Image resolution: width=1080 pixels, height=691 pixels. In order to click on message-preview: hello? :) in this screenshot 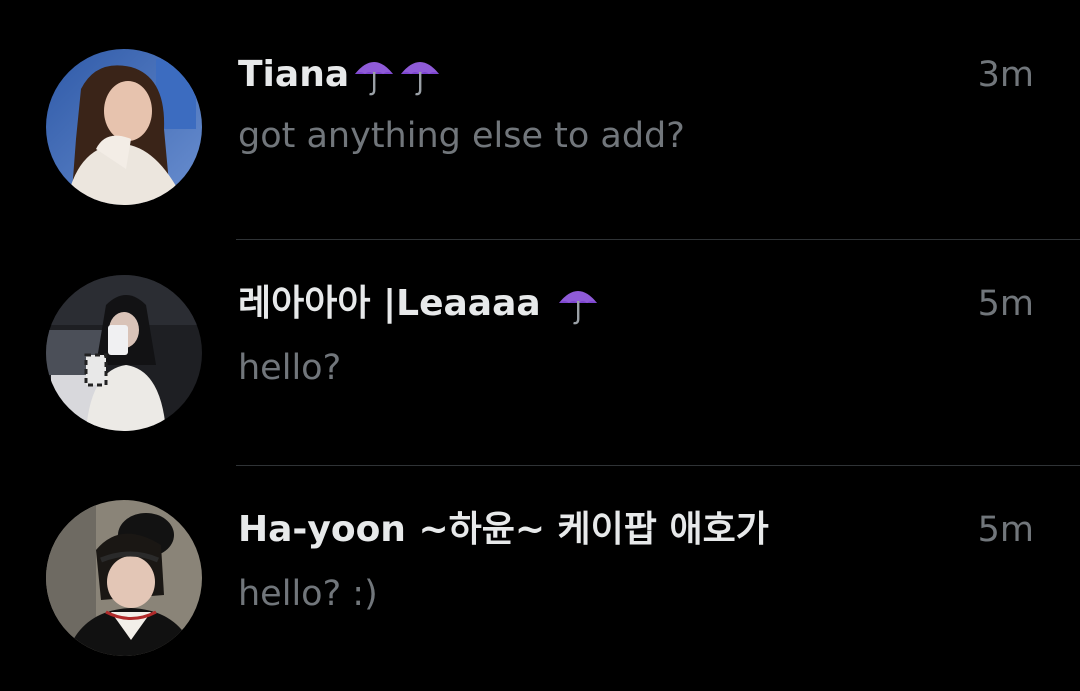, I will do `click(308, 594)`.